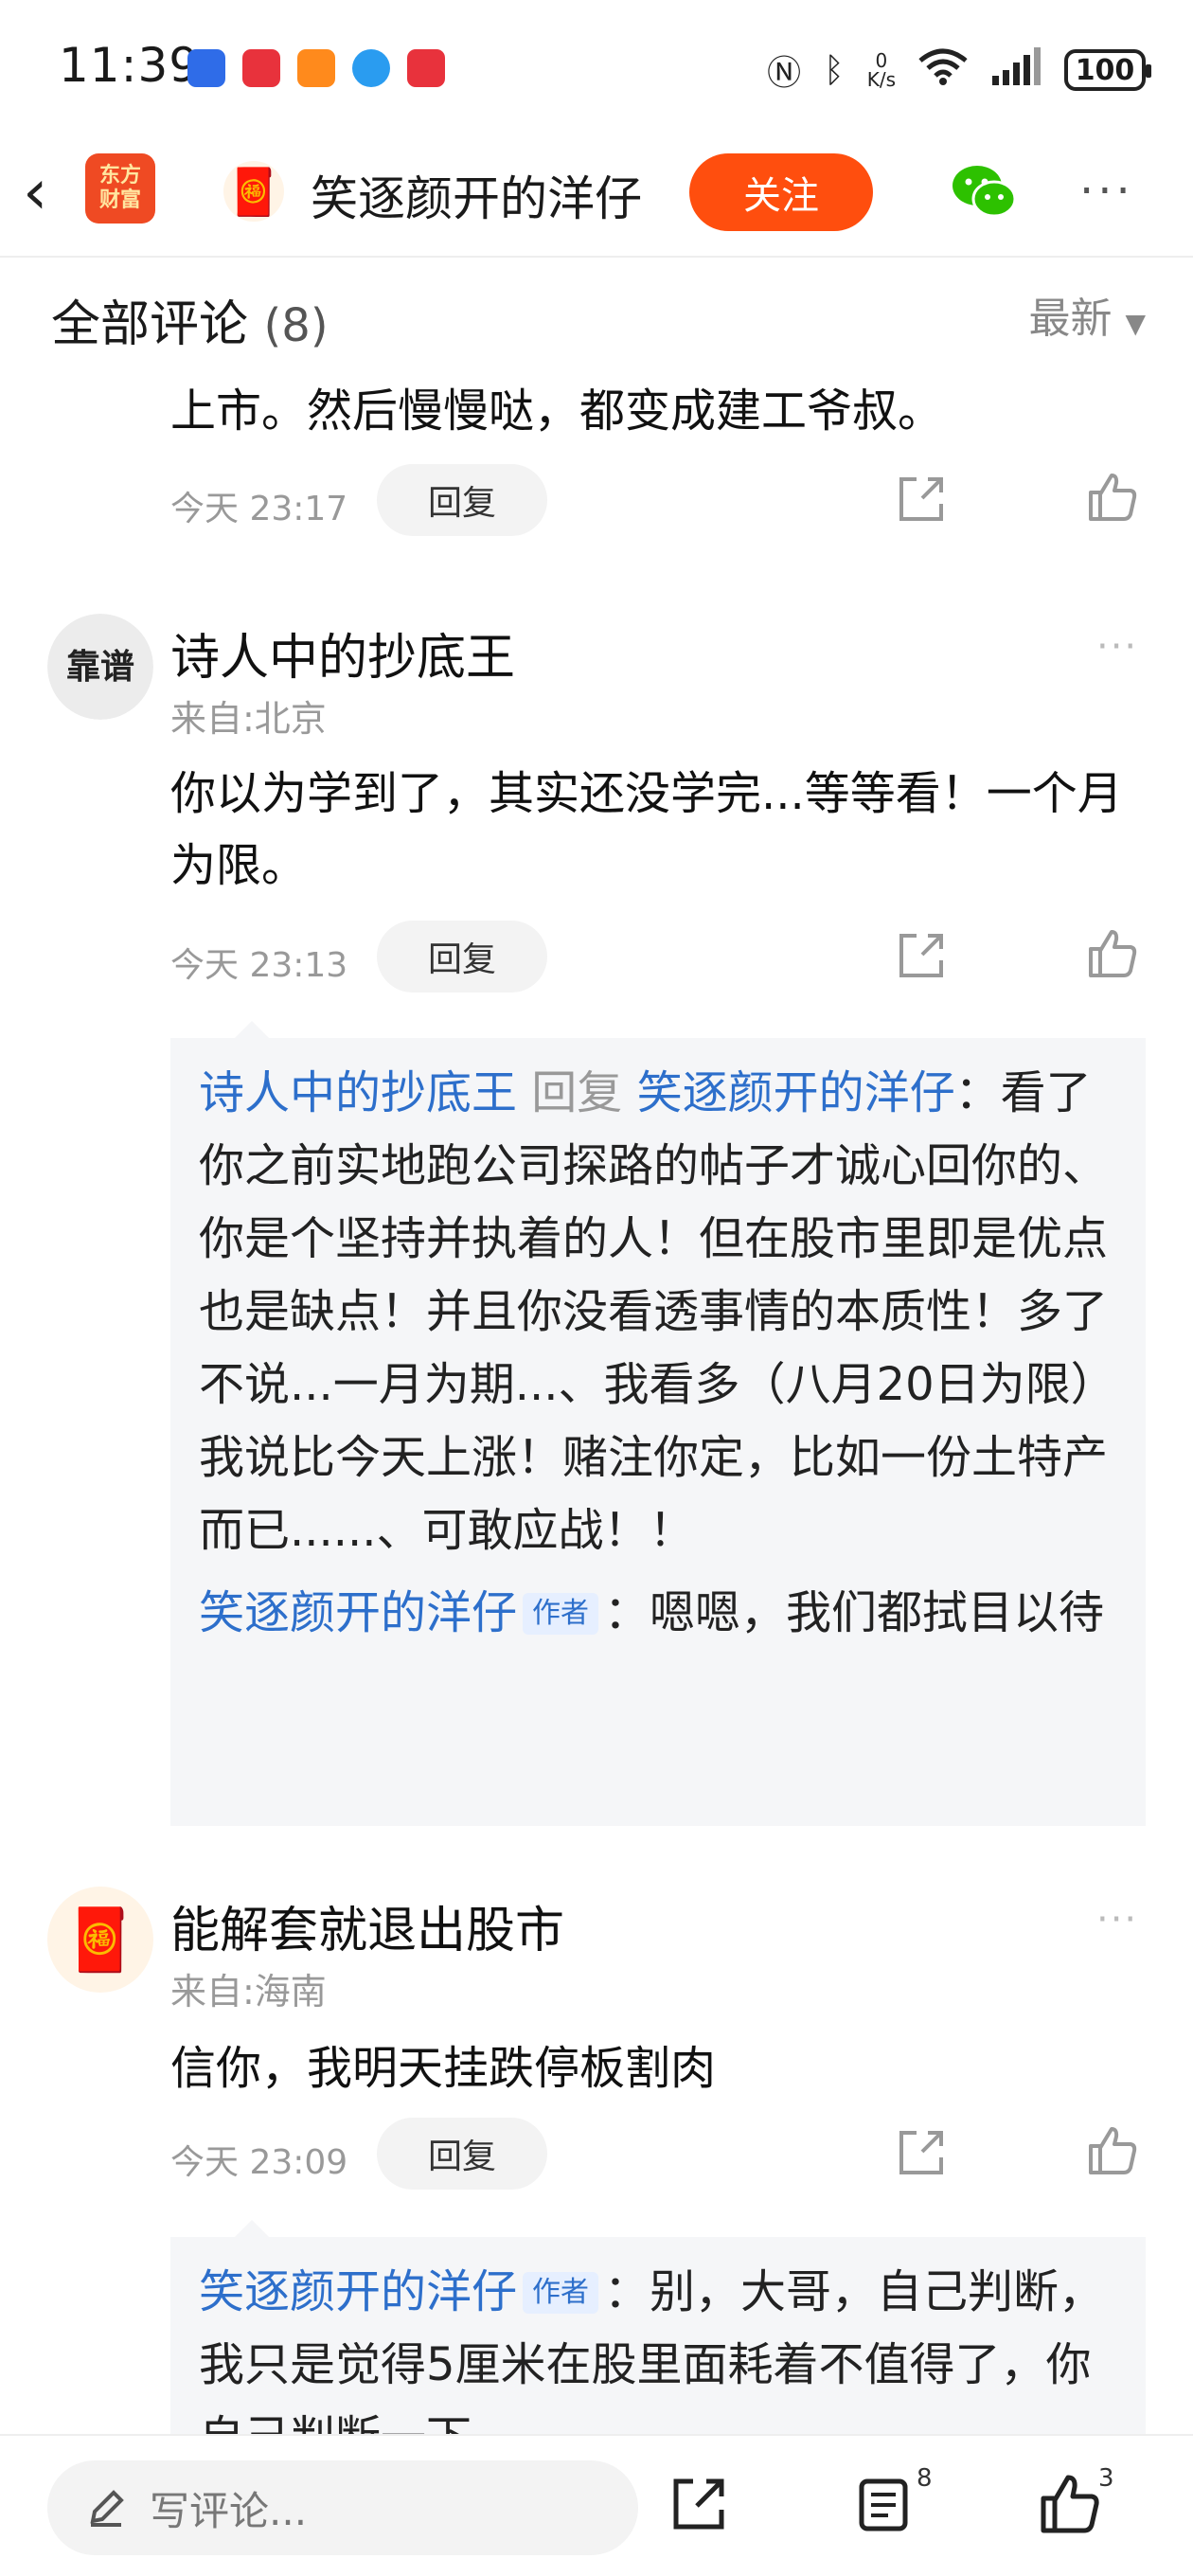 This screenshot has width=1193, height=2576. Describe the element at coordinates (596, 66) in the screenshot. I see `status-bar: 11:39 Ⓝ ᛒ 0 K/s 100` at that location.